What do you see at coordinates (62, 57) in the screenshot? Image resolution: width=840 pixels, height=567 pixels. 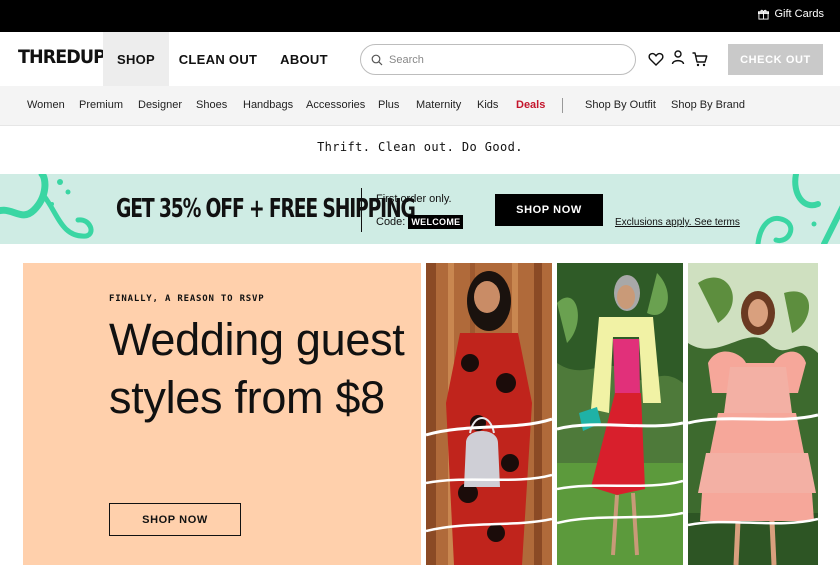 I see `logo: THREDUP` at bounding box center [62, 57].